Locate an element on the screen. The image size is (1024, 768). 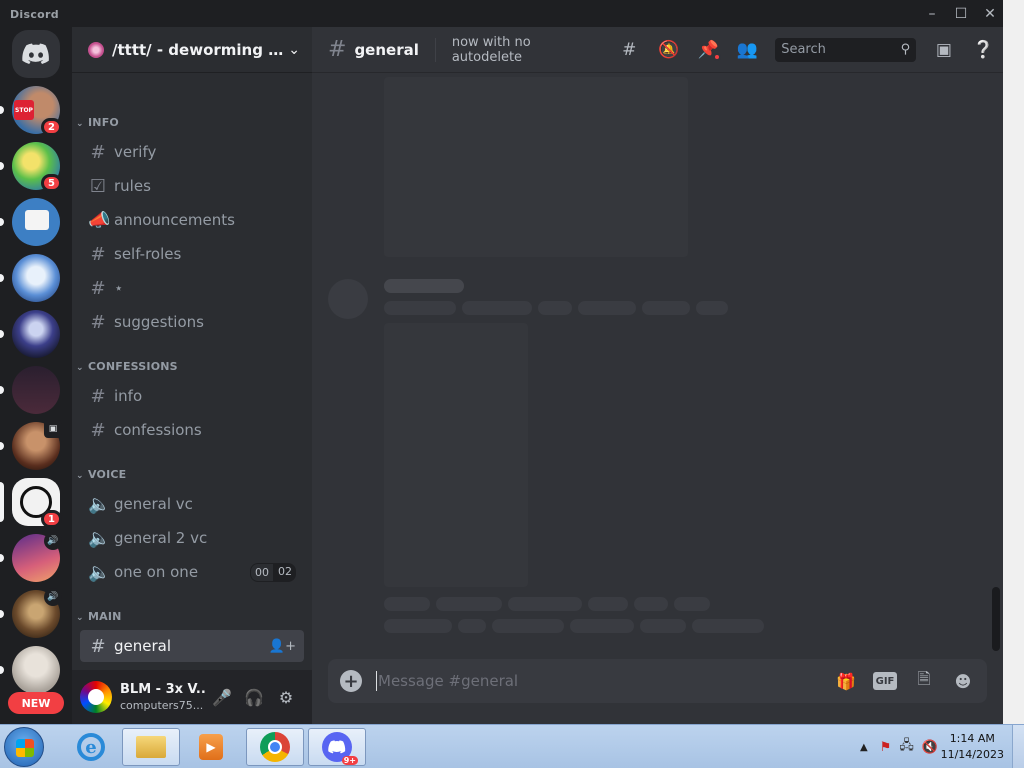
volume-muted-icon: 🔇 is located at coordinates (930, 747).